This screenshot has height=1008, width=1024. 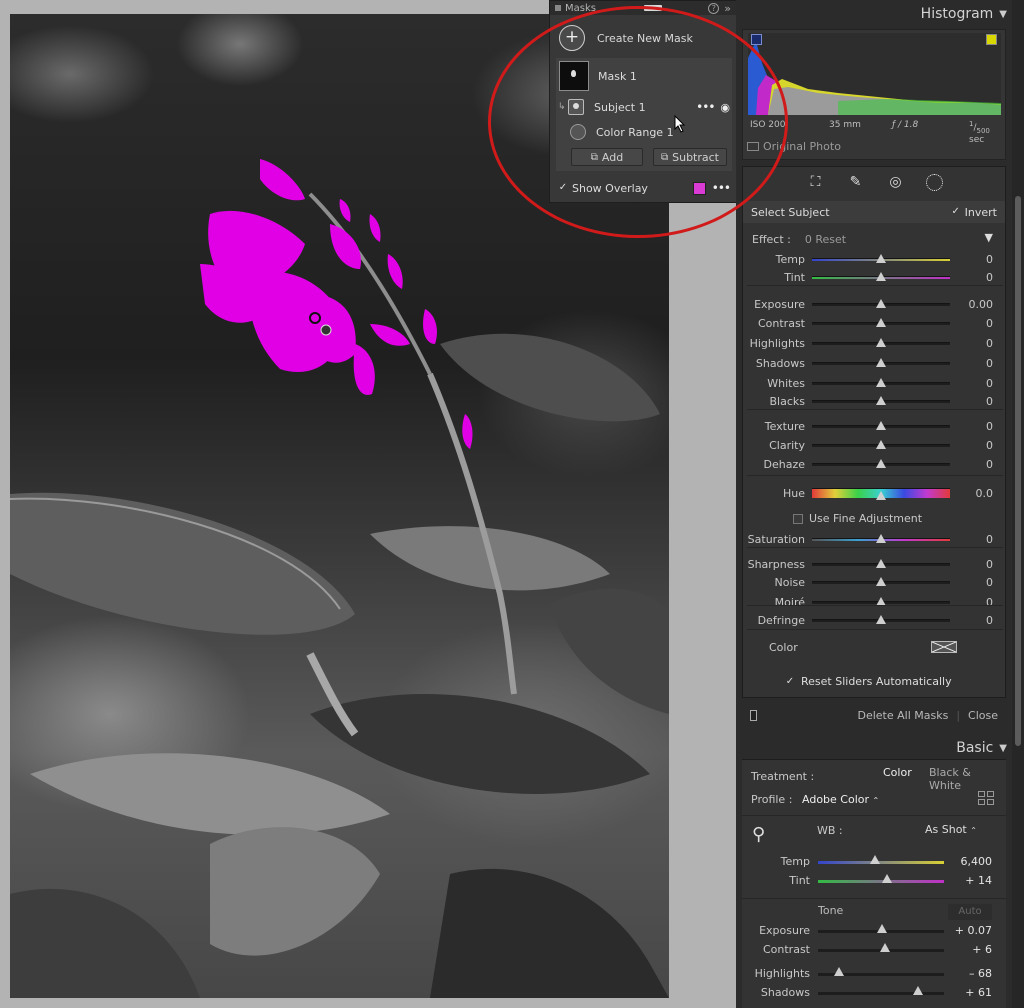 I want to click on slider-value: 6,400, so click(x=977, y=861).